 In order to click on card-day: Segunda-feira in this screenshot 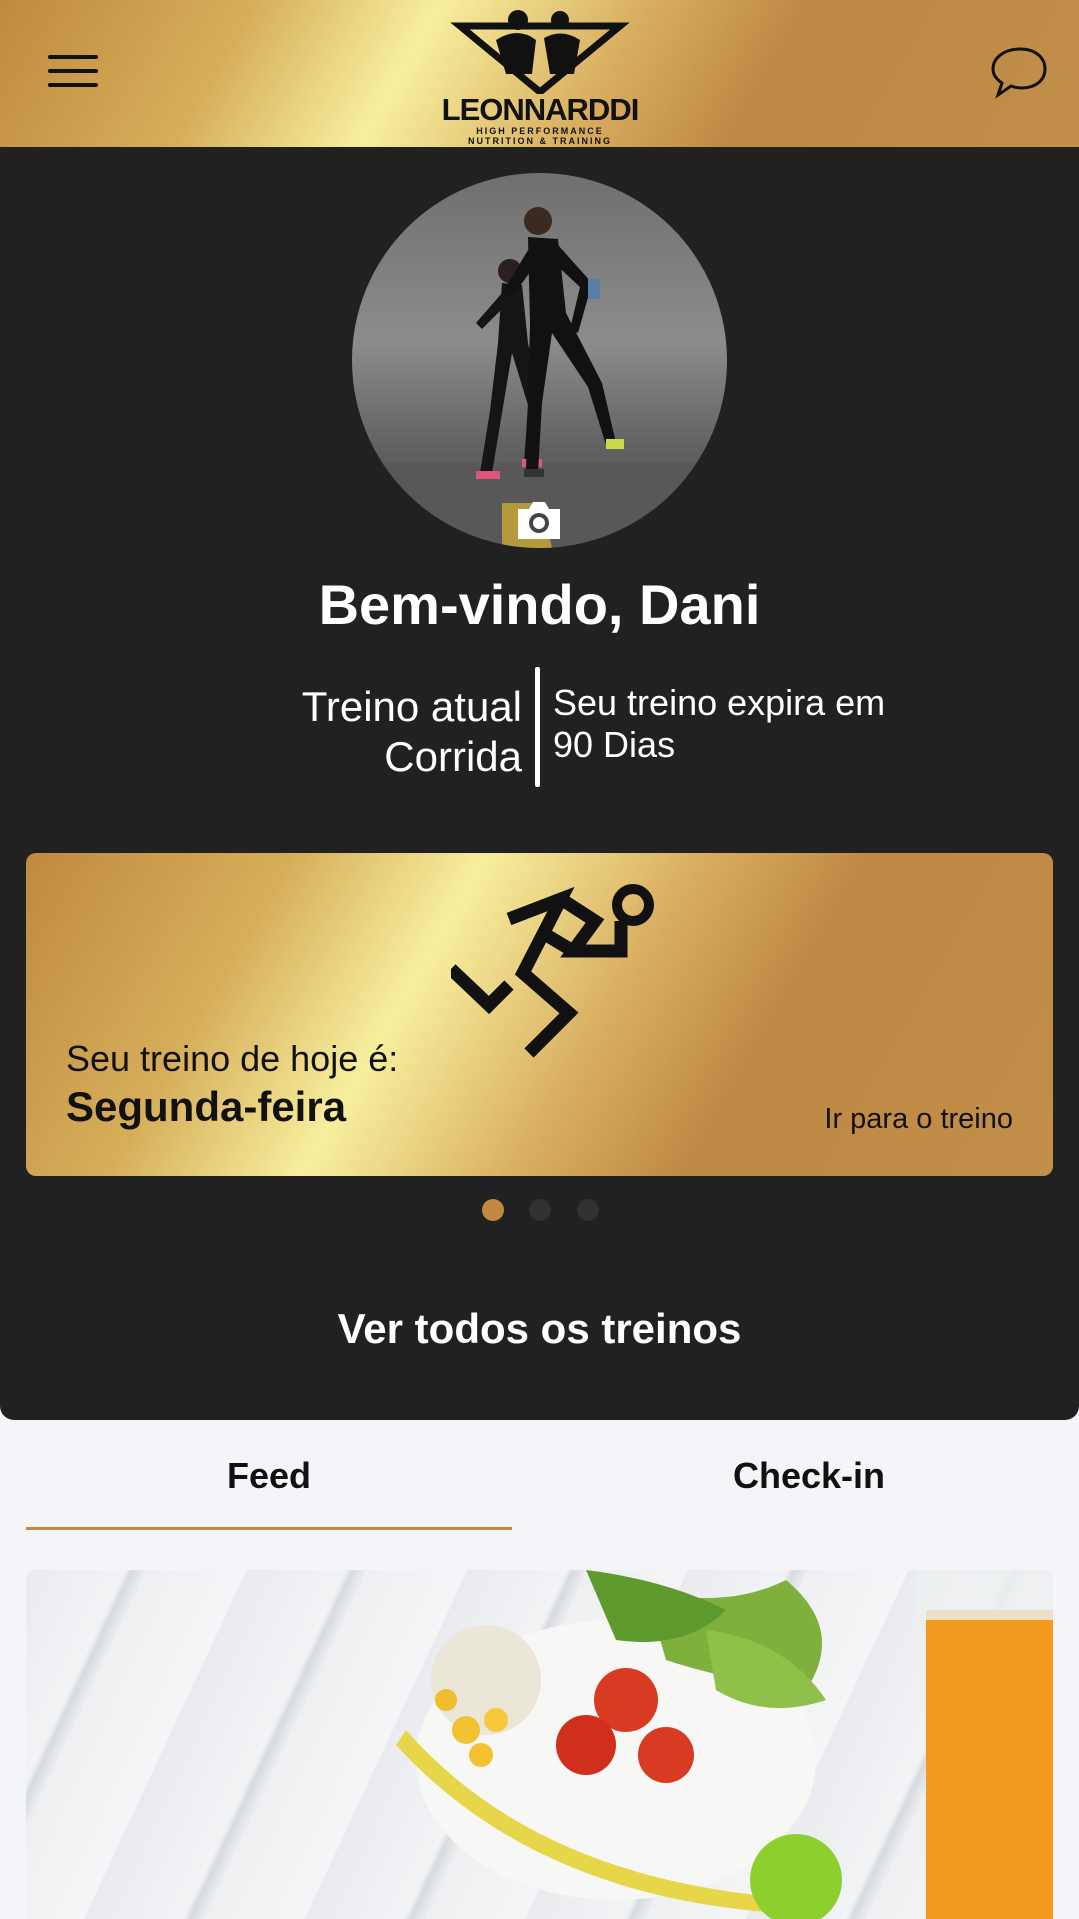, I will do `click(206, 1106)`.